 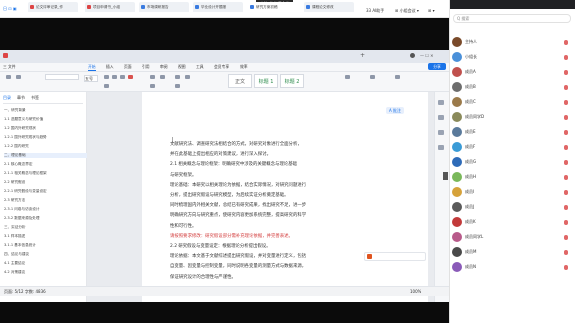 I want to click on comment-badge: A 批注, so click(x=395, y=110).